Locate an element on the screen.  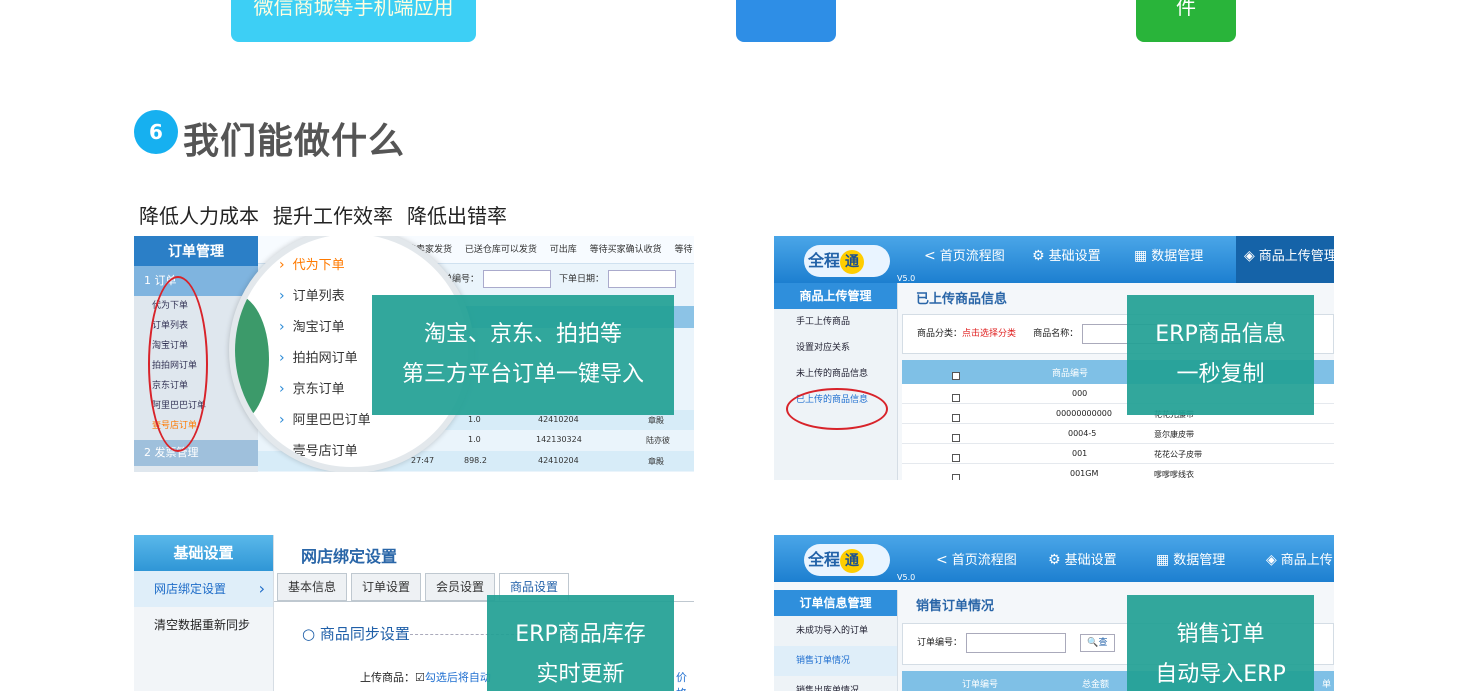
magnifier-item: 订单列表 is located at coordinates (325, 296).